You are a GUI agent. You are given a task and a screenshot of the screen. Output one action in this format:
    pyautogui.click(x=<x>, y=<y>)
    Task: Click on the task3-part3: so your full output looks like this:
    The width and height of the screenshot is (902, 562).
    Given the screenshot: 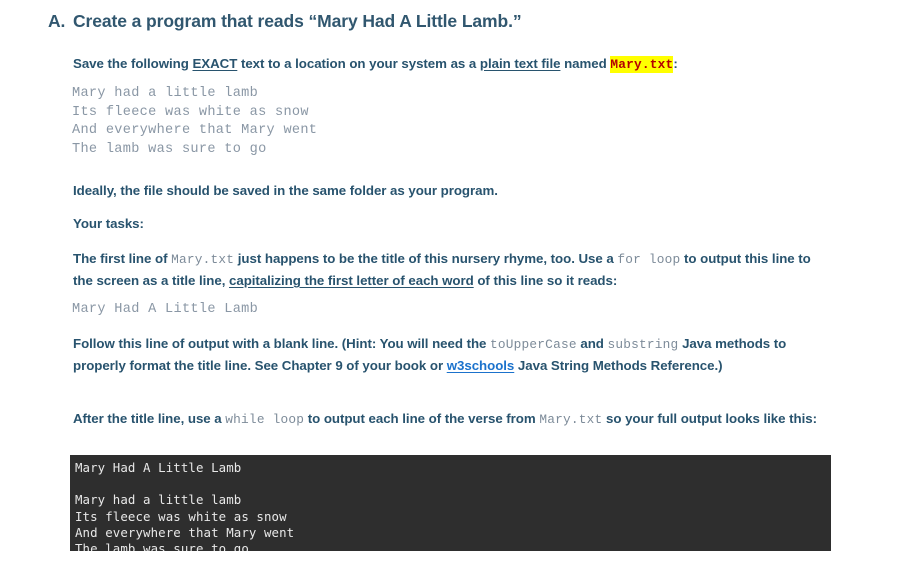 What is the action you would take?
    pyautogui.click(x=709, y=418)
    